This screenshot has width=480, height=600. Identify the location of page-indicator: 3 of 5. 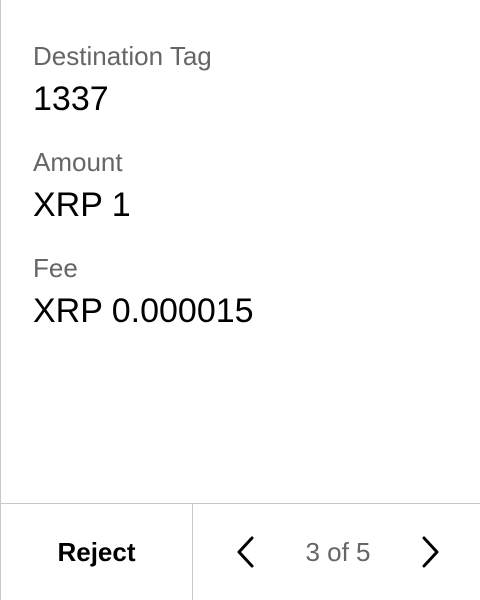
(338, 551).